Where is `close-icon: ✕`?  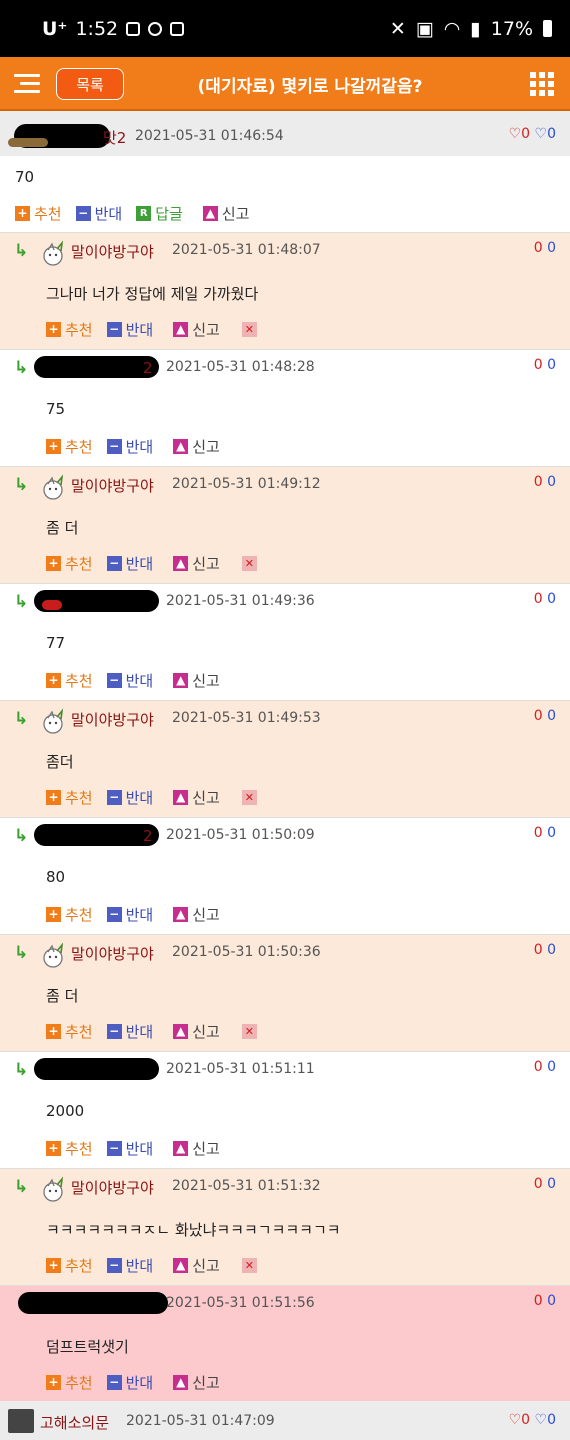 close-icon: ✕ is located at coordinates (249, 797).